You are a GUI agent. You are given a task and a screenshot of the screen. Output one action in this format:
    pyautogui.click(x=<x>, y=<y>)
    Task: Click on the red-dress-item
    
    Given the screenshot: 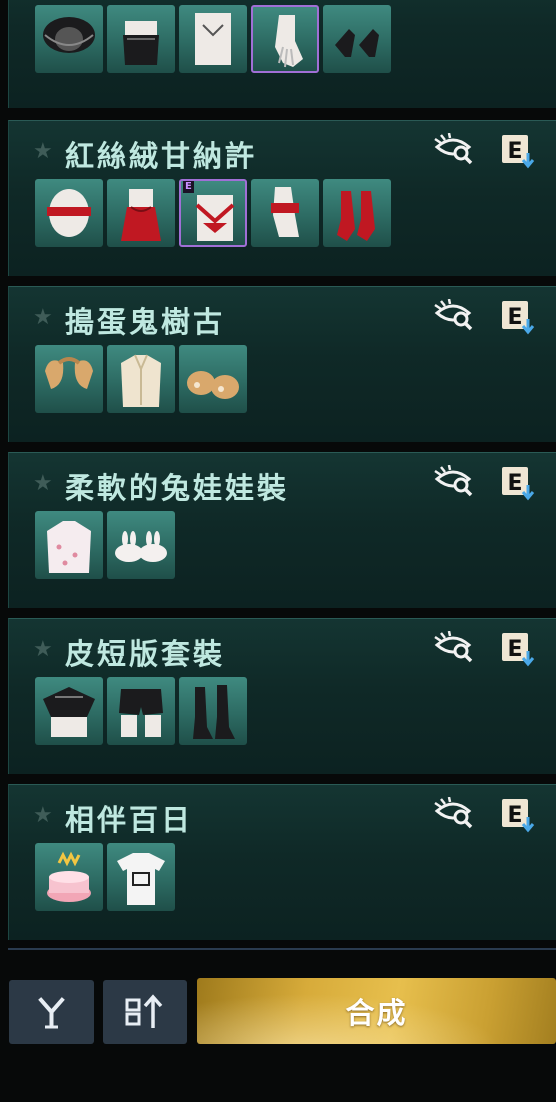 What is the action you would take?
    pyautogui.click(x=141, y=213)
    